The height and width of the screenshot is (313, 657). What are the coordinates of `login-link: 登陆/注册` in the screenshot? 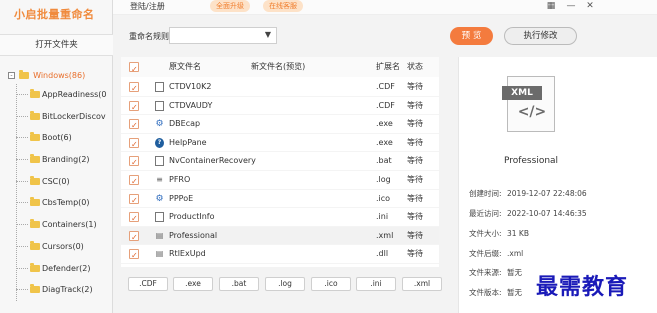 It's located at (147, 6).